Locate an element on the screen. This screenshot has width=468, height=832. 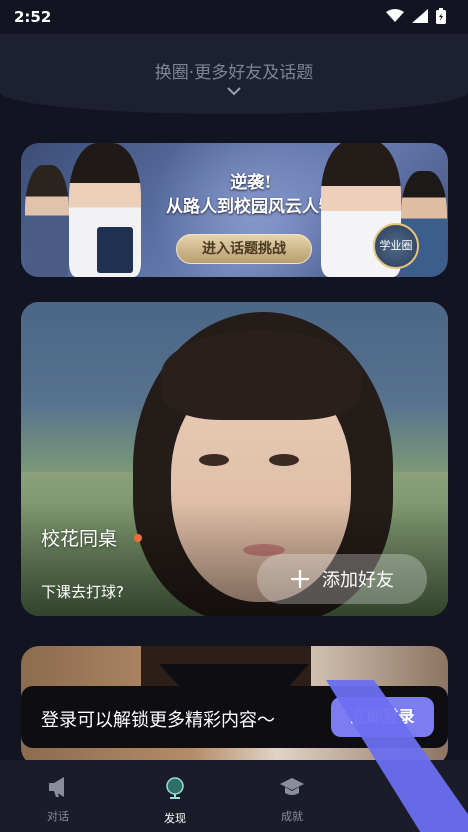
profile-name: 校花同桌 is located at coordinates (79, 539).